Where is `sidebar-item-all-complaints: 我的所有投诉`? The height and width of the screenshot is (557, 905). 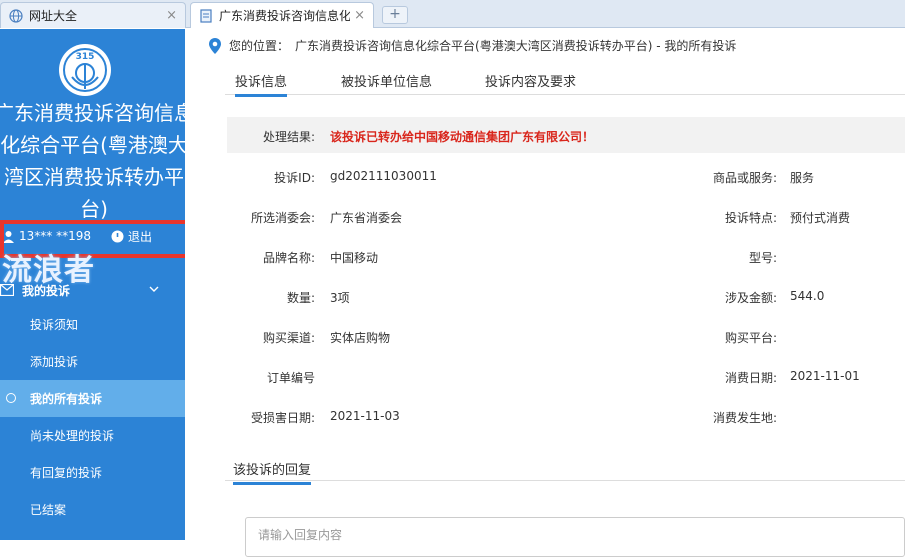
sidebar-item-all-complaints: 我的所有投诉 is located at coordinates (92, 398).